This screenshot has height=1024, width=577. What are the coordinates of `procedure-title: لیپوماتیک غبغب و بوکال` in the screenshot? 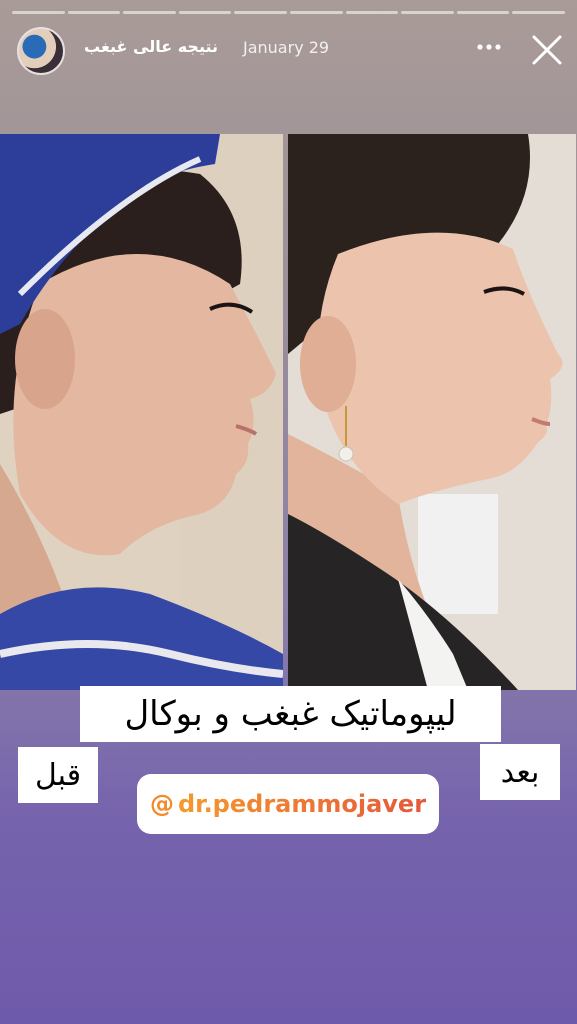 It's located at (290, 714).